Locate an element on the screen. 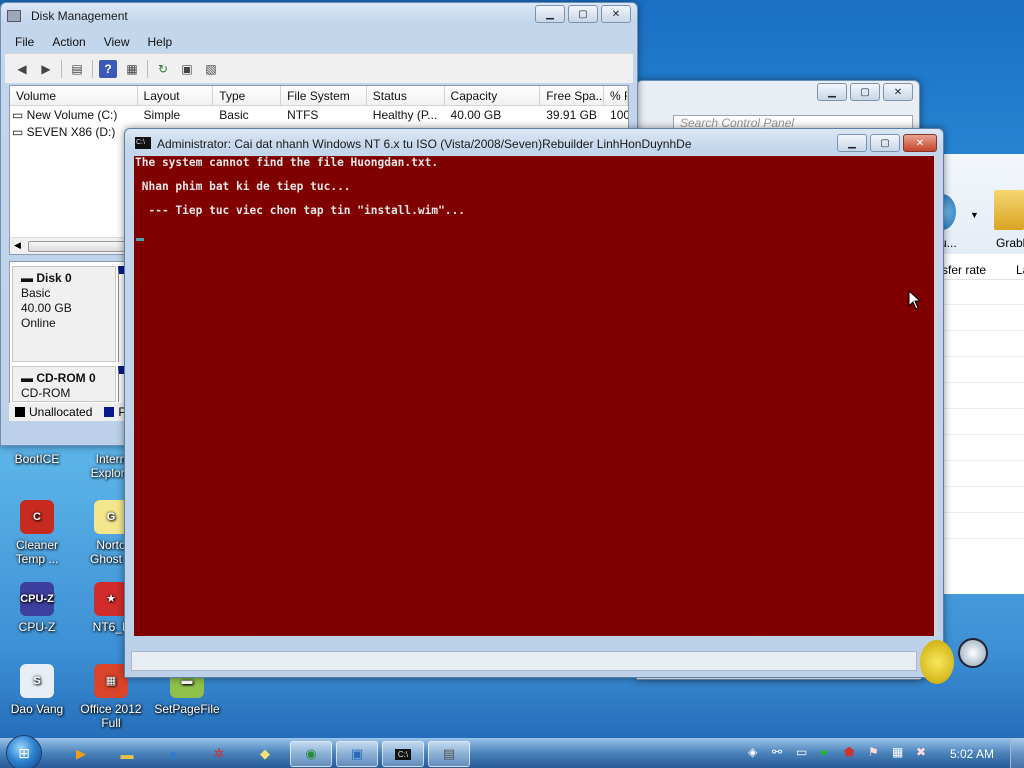 The width and height of the screenshot is (1024, 768). folder-icon is located at coordinates (1009, 210).